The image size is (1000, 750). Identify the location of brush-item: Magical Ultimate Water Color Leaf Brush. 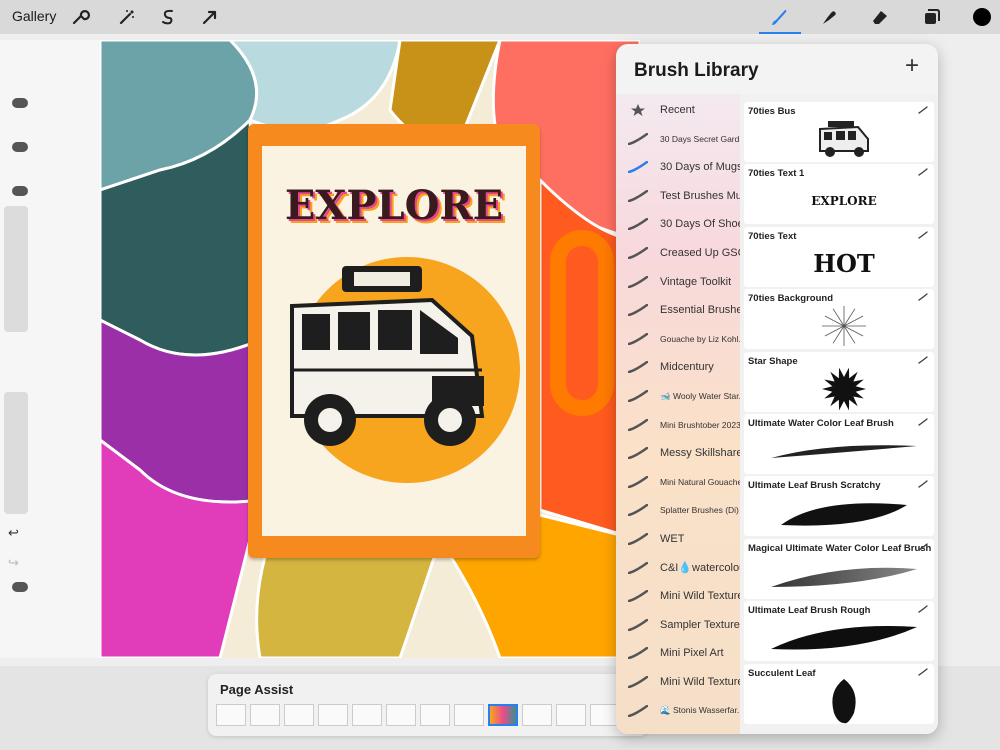
(839, 568).